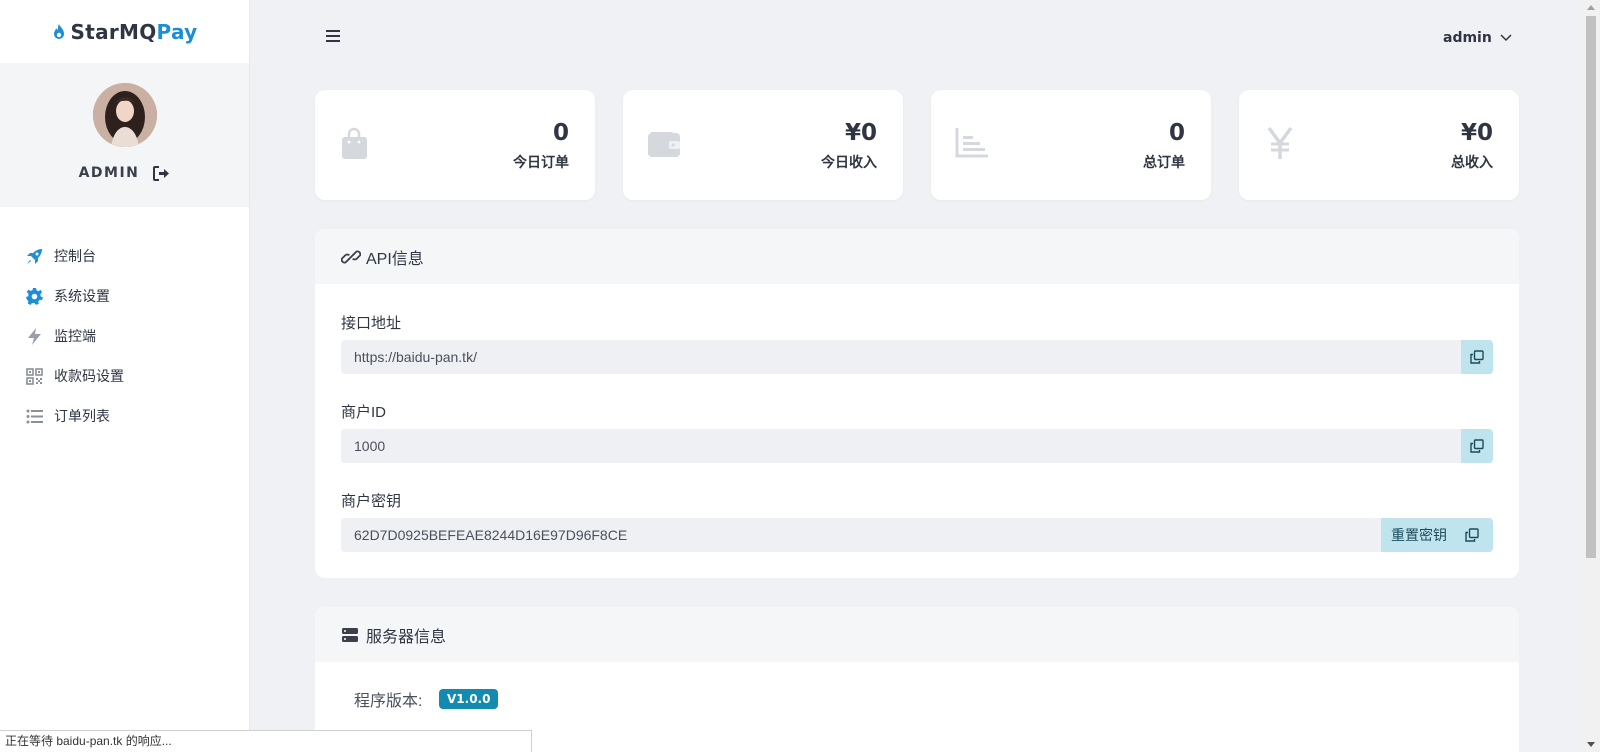  I want to click on sidebar-item-dashboard: 控制台, so click(124, 256).